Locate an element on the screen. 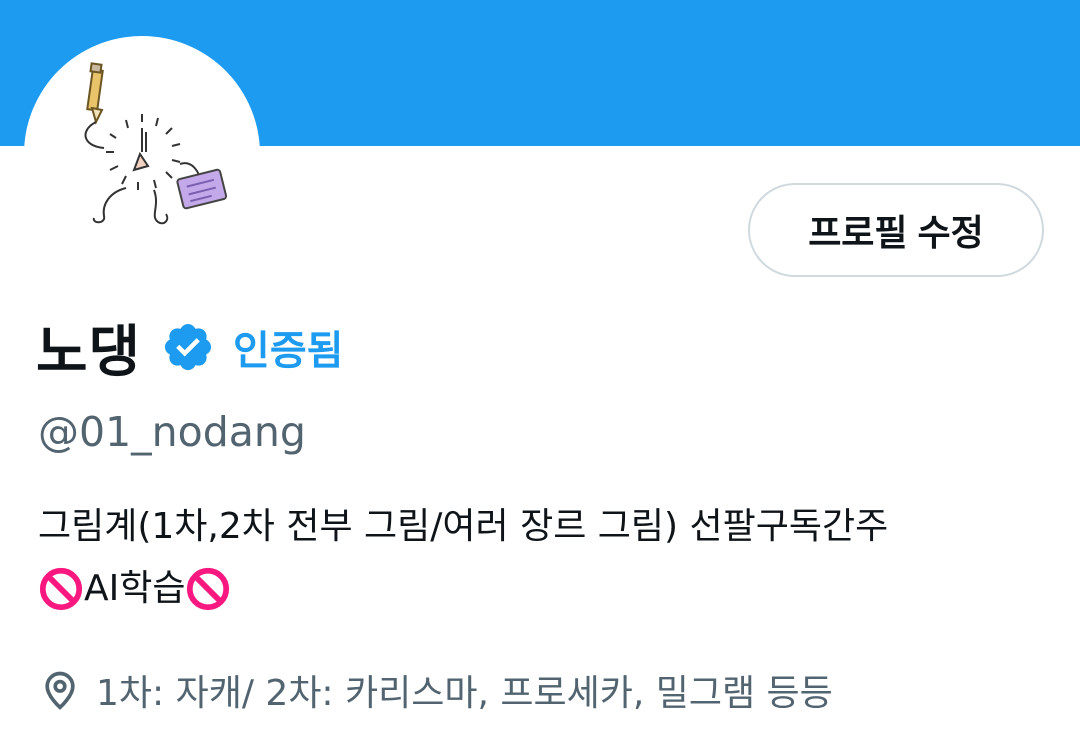 The image size is (1080, 743). bio-line-2-text: AI학습 is located at coordinates (135, 588).